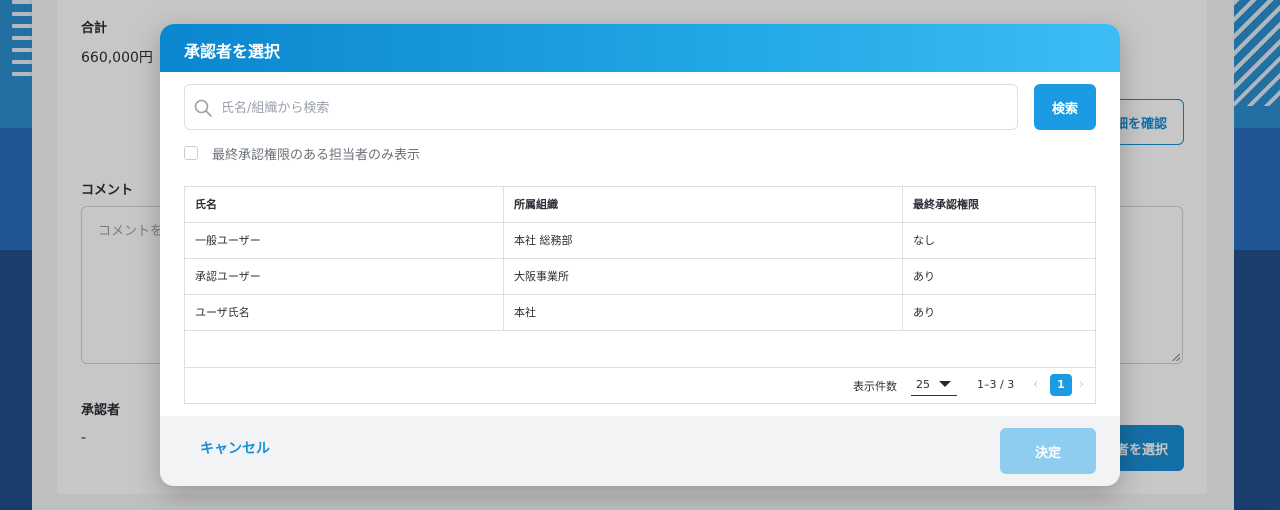  I want to click on previous-page-icon: ‹, so click(1035, 384).